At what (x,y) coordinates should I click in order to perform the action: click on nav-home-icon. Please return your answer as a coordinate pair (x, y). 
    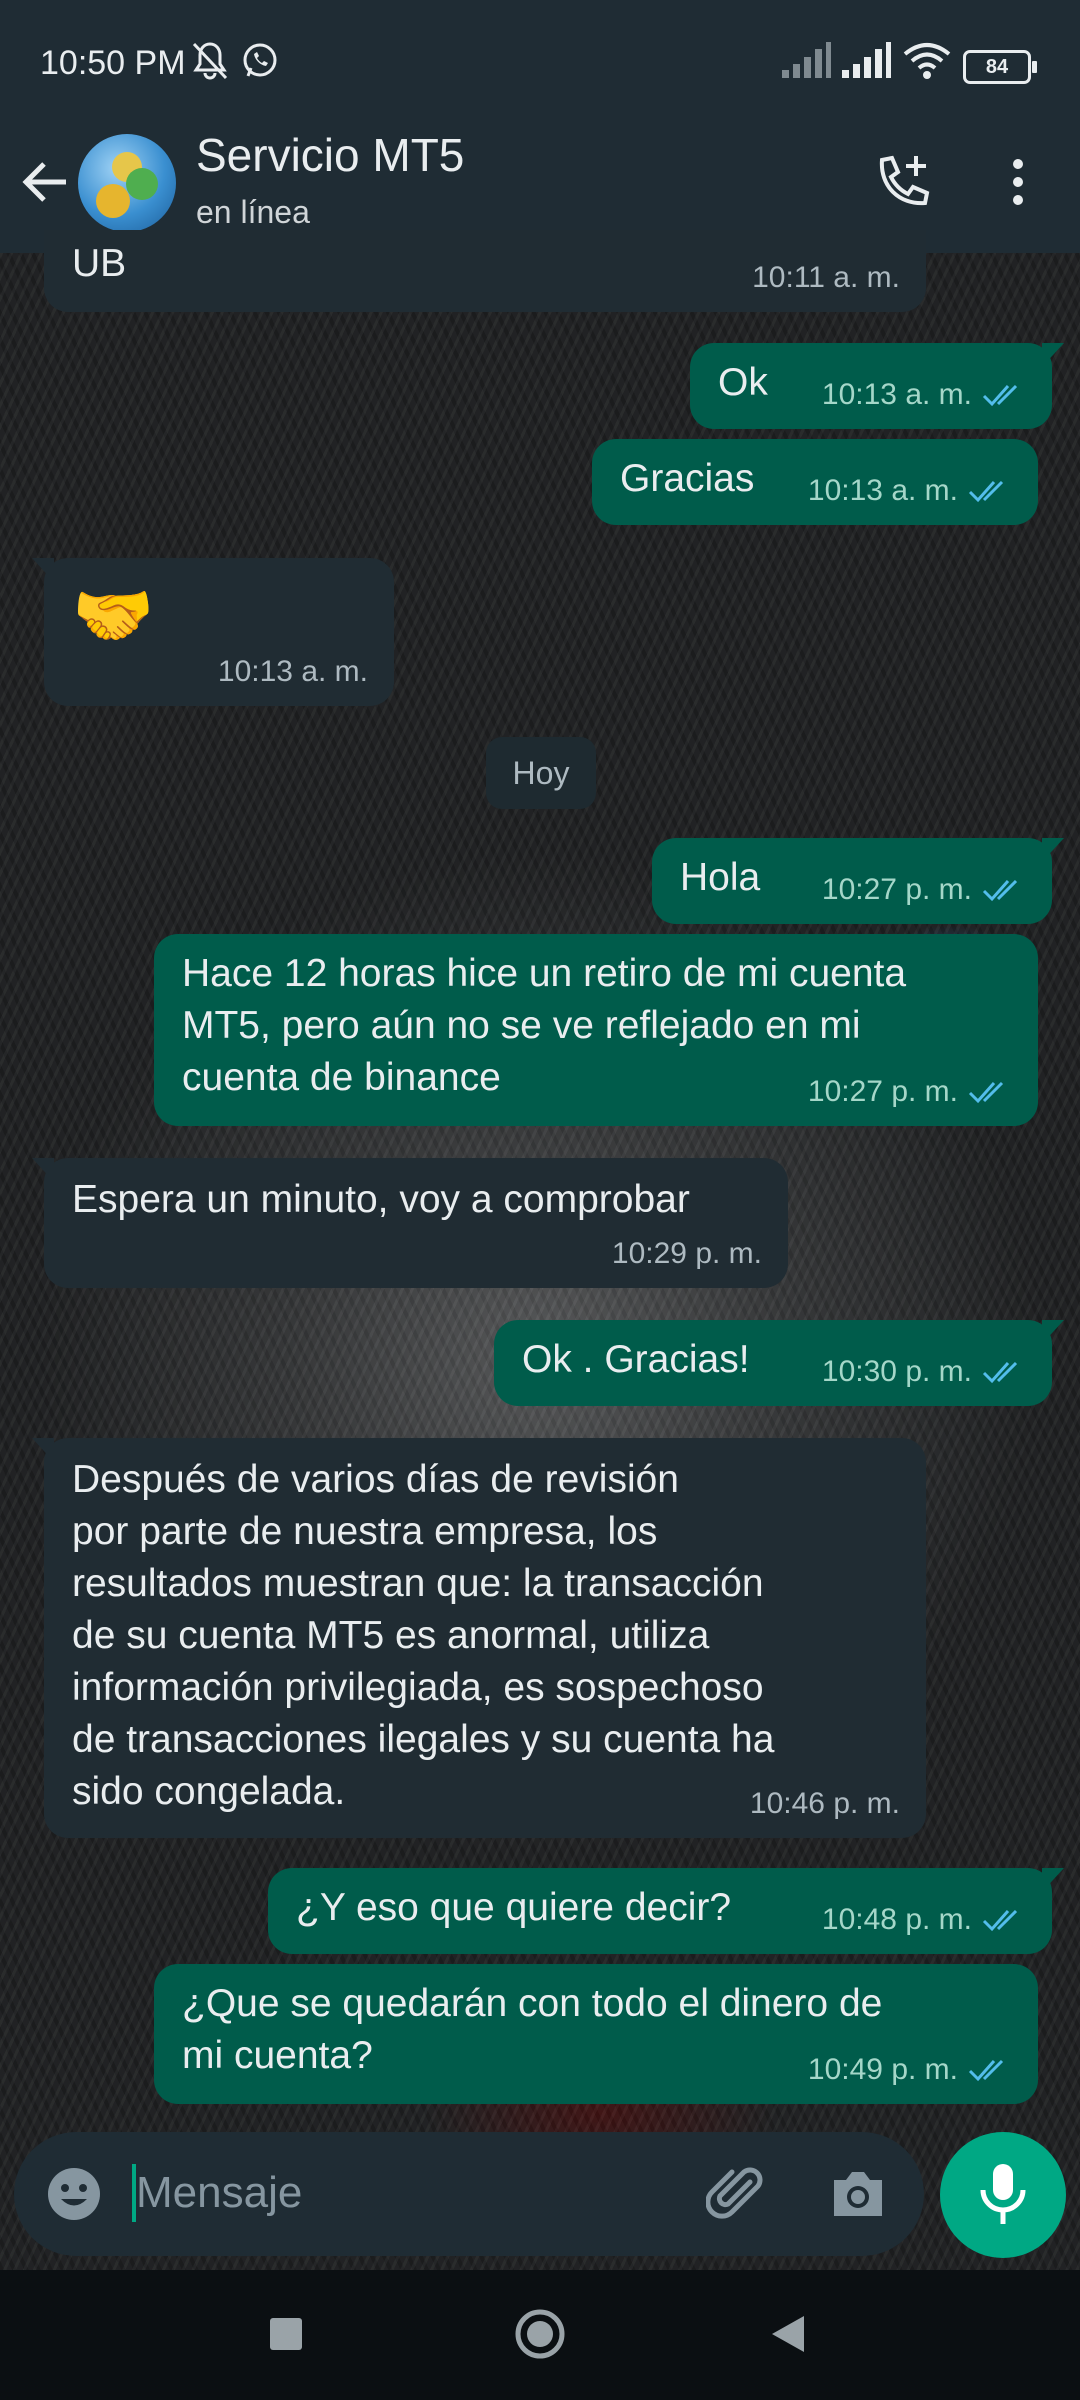
    Looking at the image, I should click on (540, 2334).